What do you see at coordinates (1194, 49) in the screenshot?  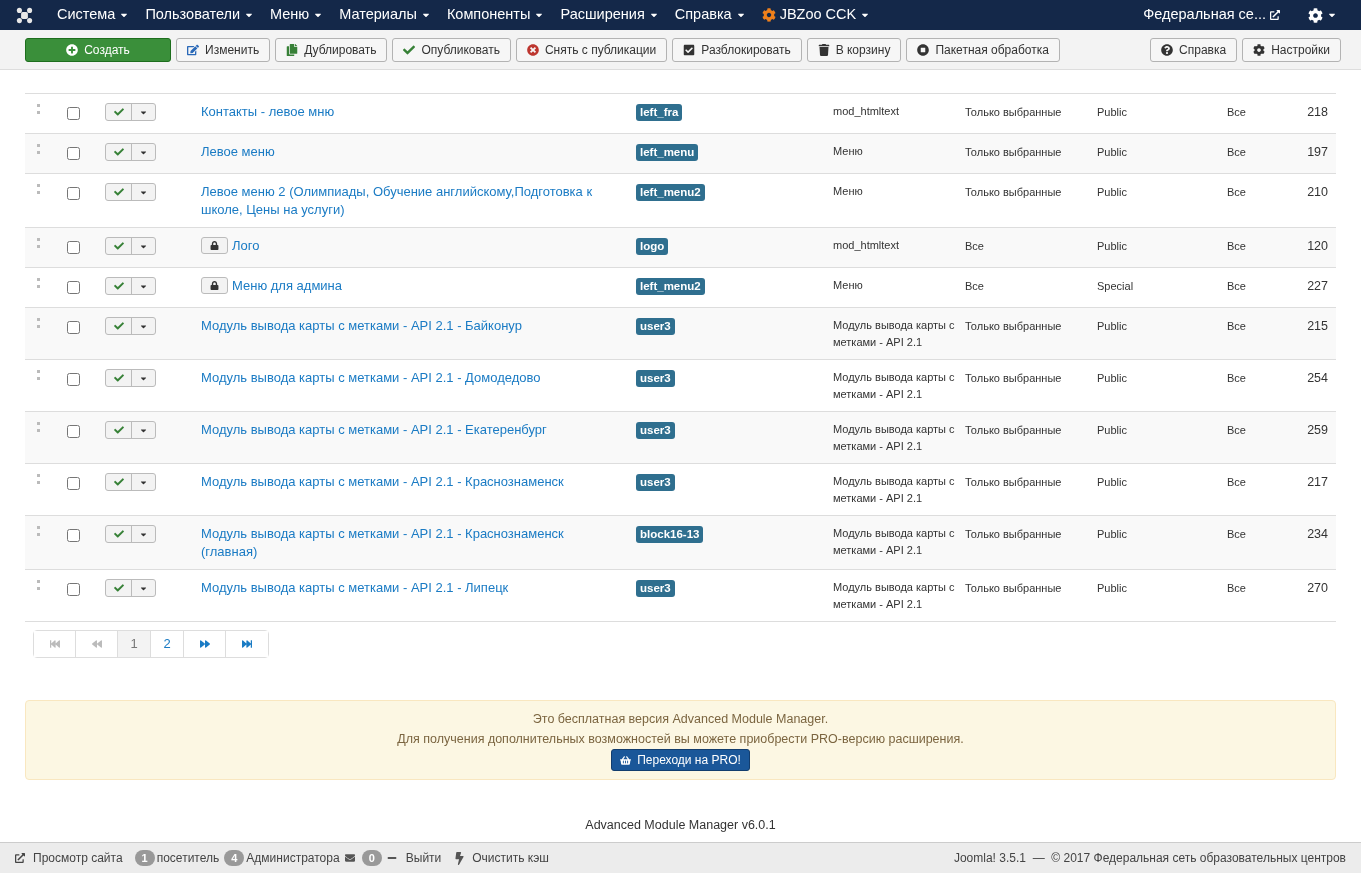 I see `toolbar-button: Справка` at bounding box center [1194, 49].